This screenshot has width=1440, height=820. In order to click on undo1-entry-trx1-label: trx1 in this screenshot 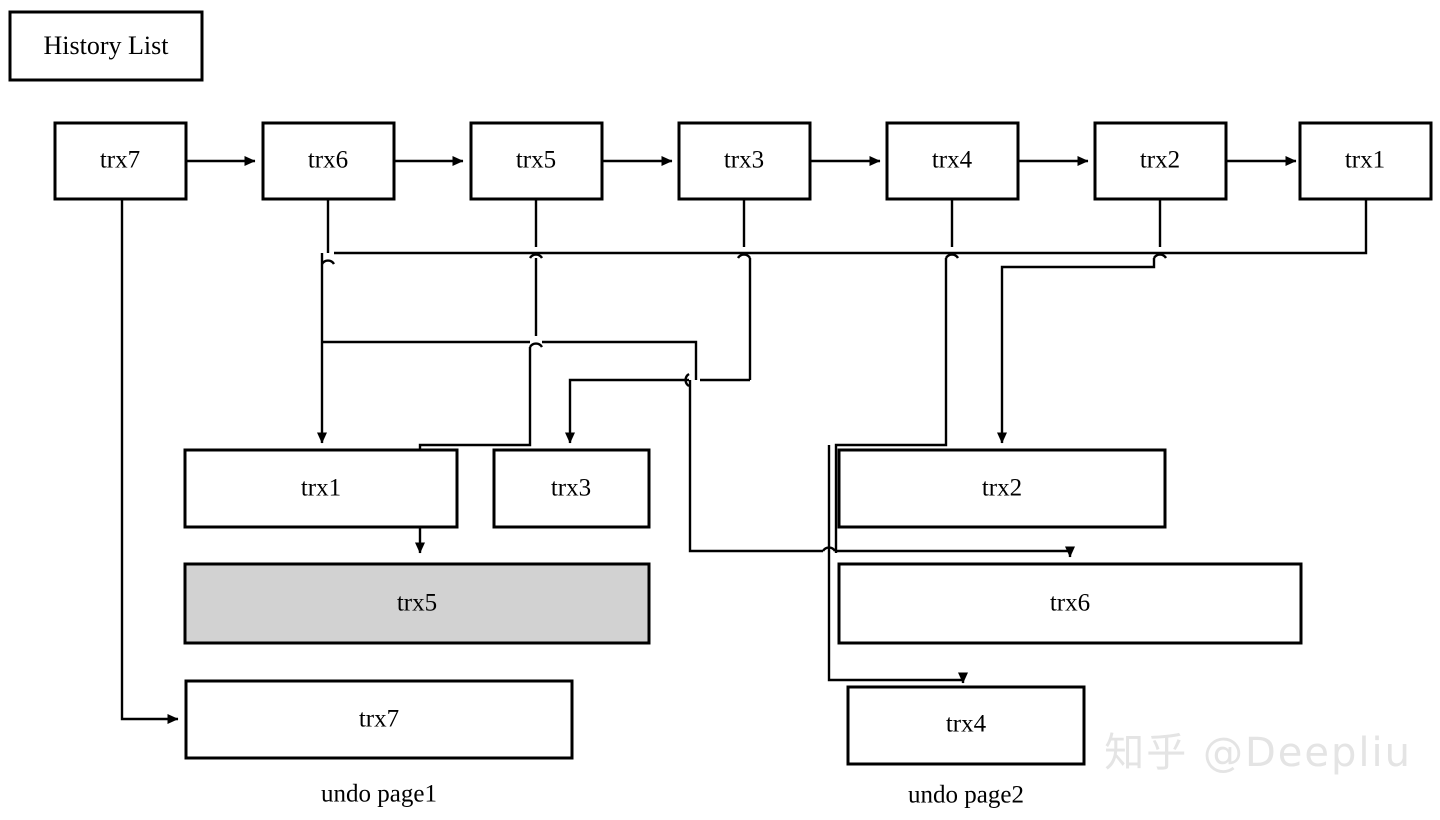, I will do `click(321, 488)`.